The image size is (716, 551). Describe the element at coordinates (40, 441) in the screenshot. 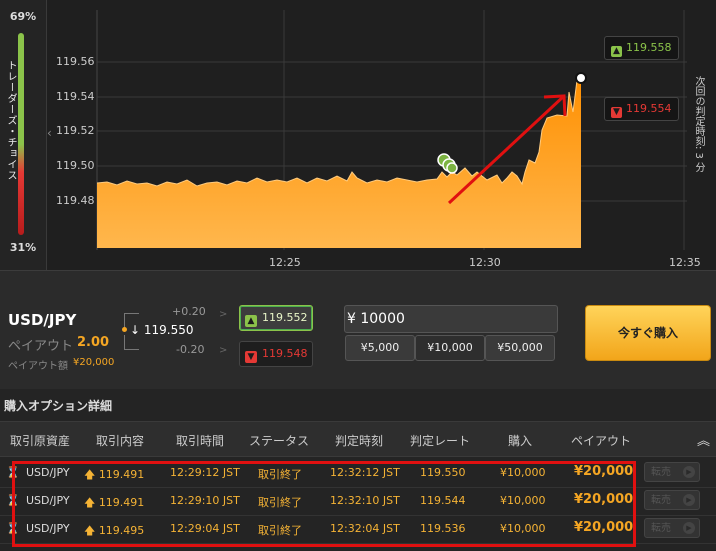

I see `col-asset: 取引原資産` at that location.